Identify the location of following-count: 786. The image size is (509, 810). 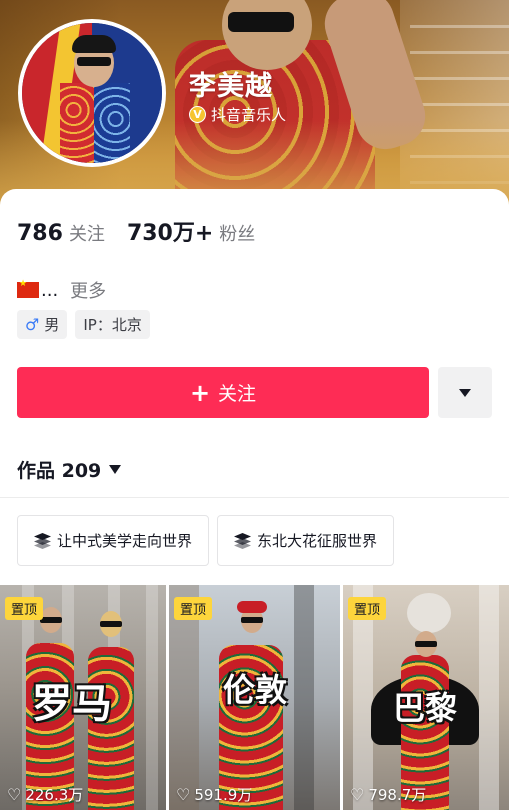
(40, 233).